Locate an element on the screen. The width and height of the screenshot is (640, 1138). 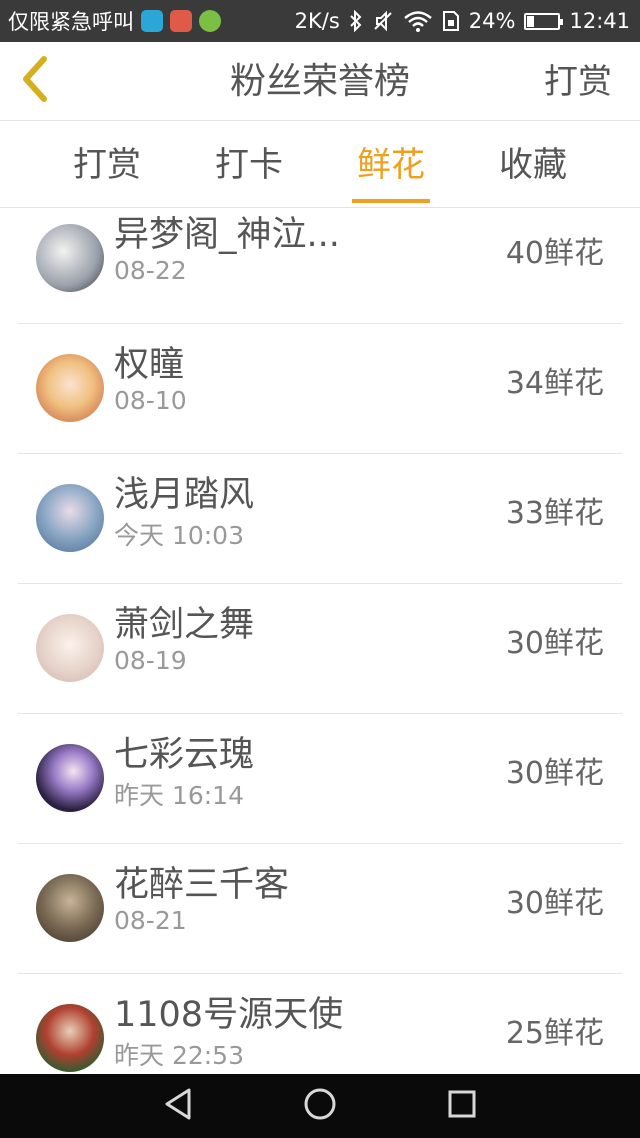
system-nav-bar is located at coordinates (320, 1106).